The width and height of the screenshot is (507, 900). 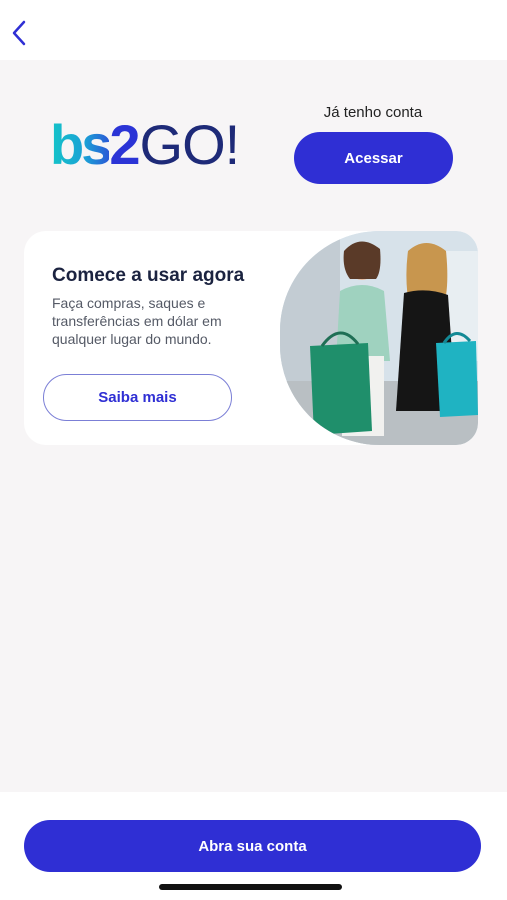 I want to click on hero-section: bs 2 GO! Já tenho conta Acessar, so click(x=253, y=145).